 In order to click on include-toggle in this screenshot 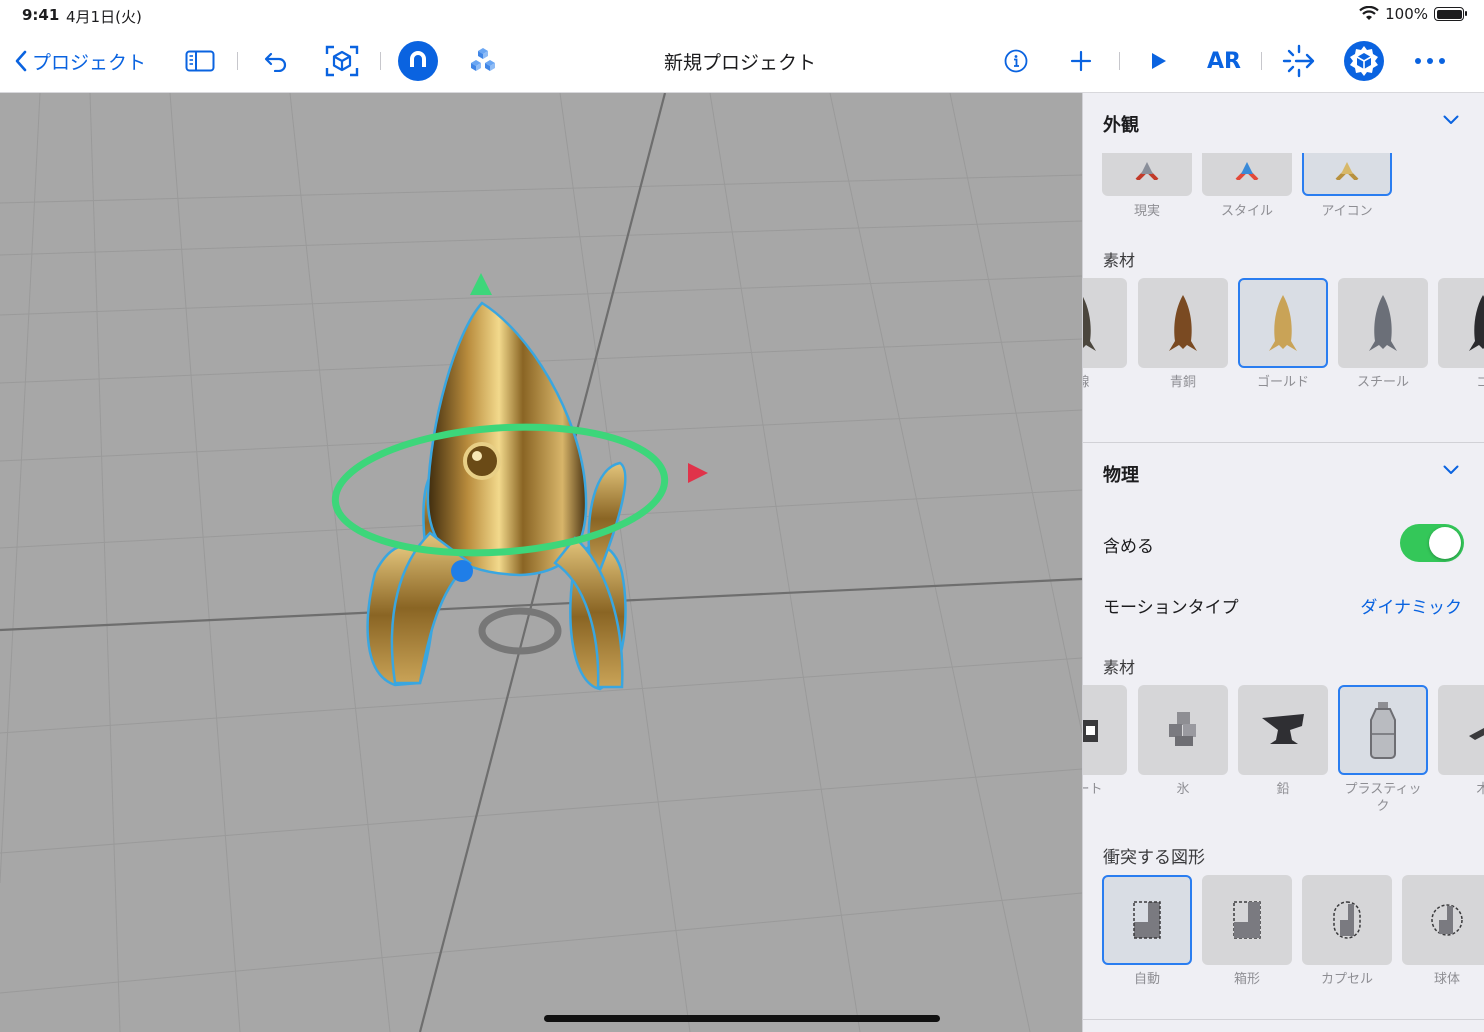, I will do `click(1432, 543)`.